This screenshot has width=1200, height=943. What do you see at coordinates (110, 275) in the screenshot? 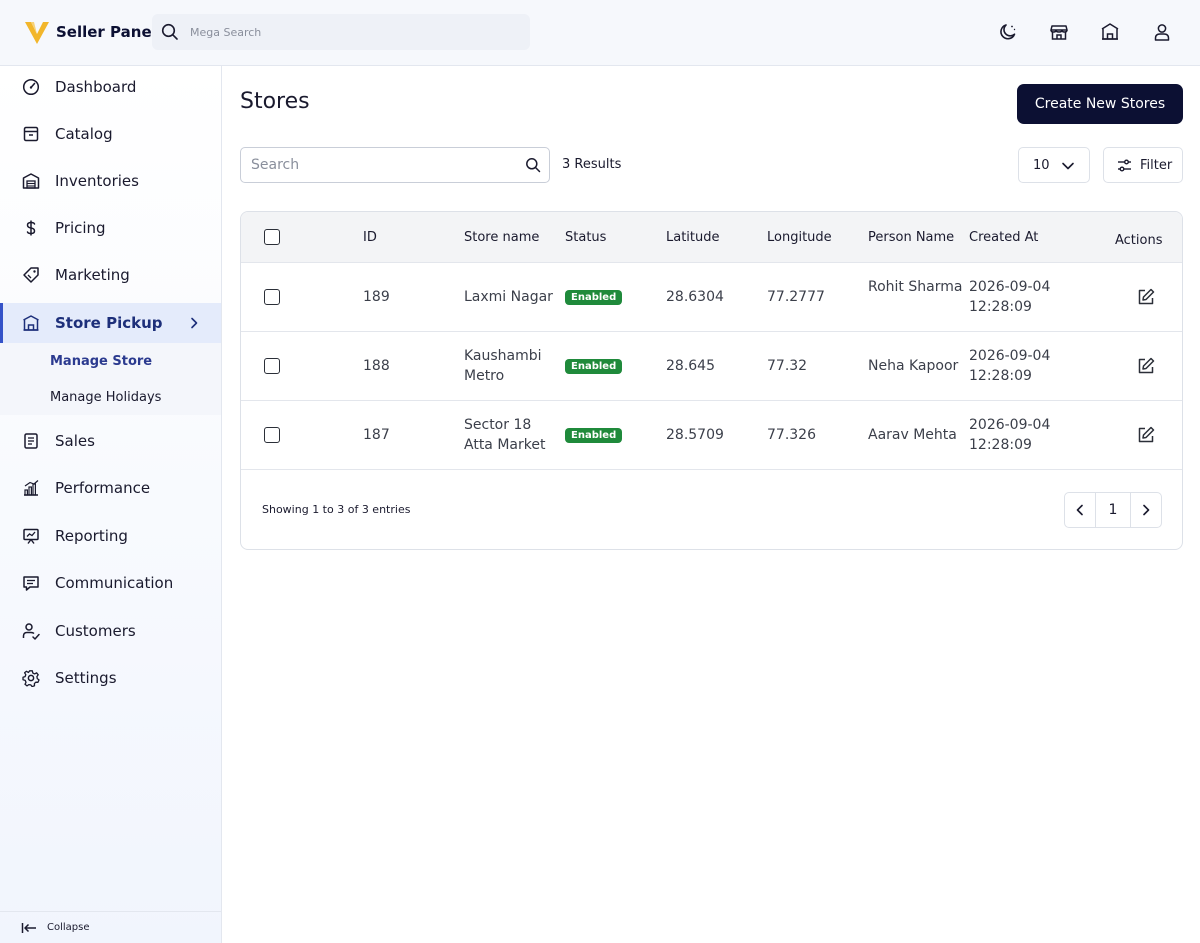
I see `sidebar-item-marketing: Marketing` at bounding box center [110, 275].